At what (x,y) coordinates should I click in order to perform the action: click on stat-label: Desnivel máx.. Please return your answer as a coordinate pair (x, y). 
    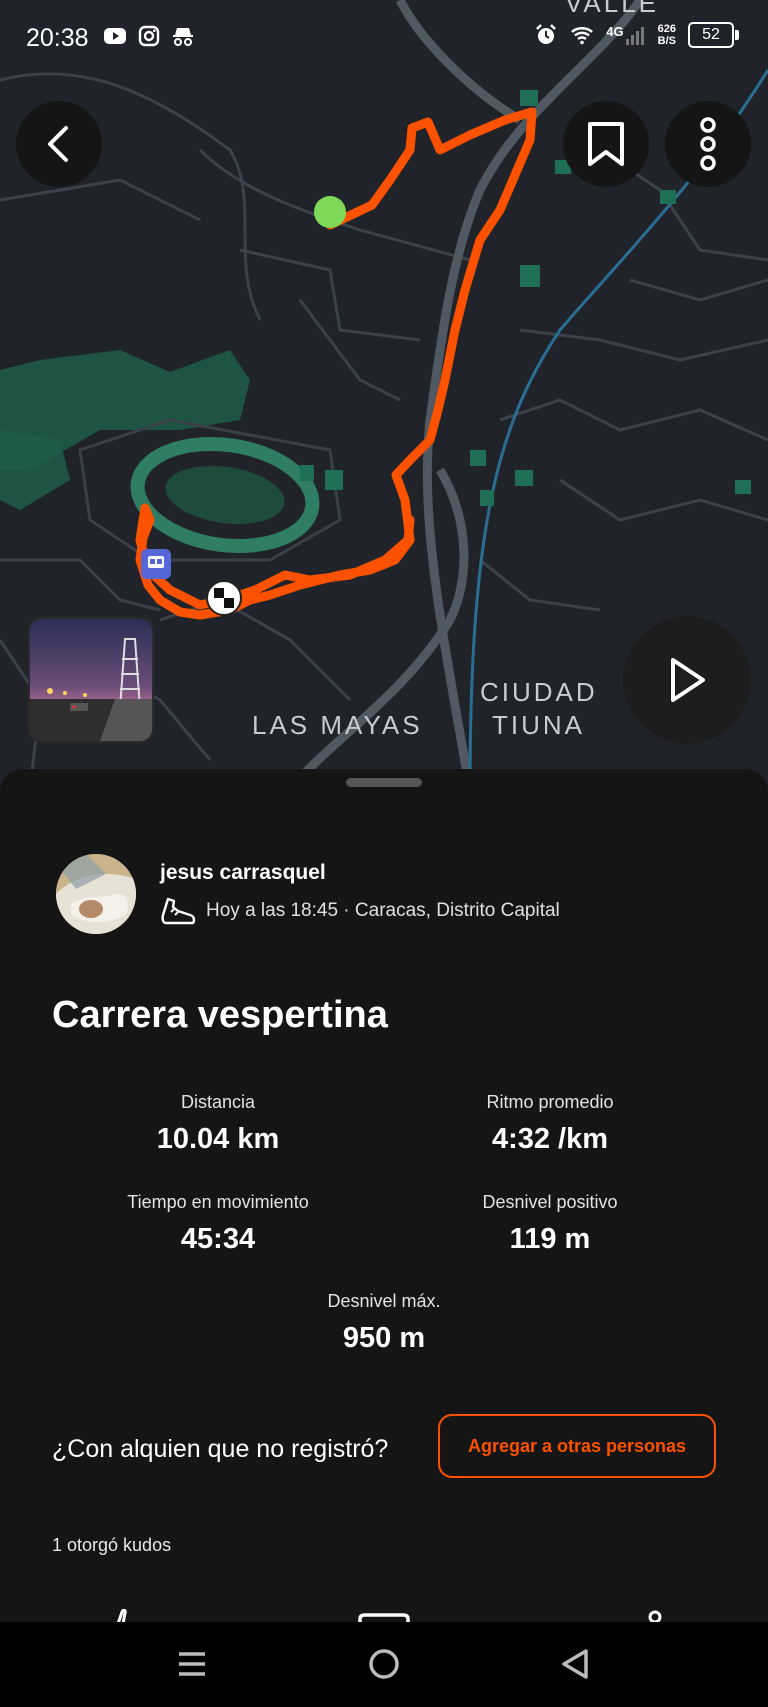
    Looking at the image, I should click on (384, 1301).